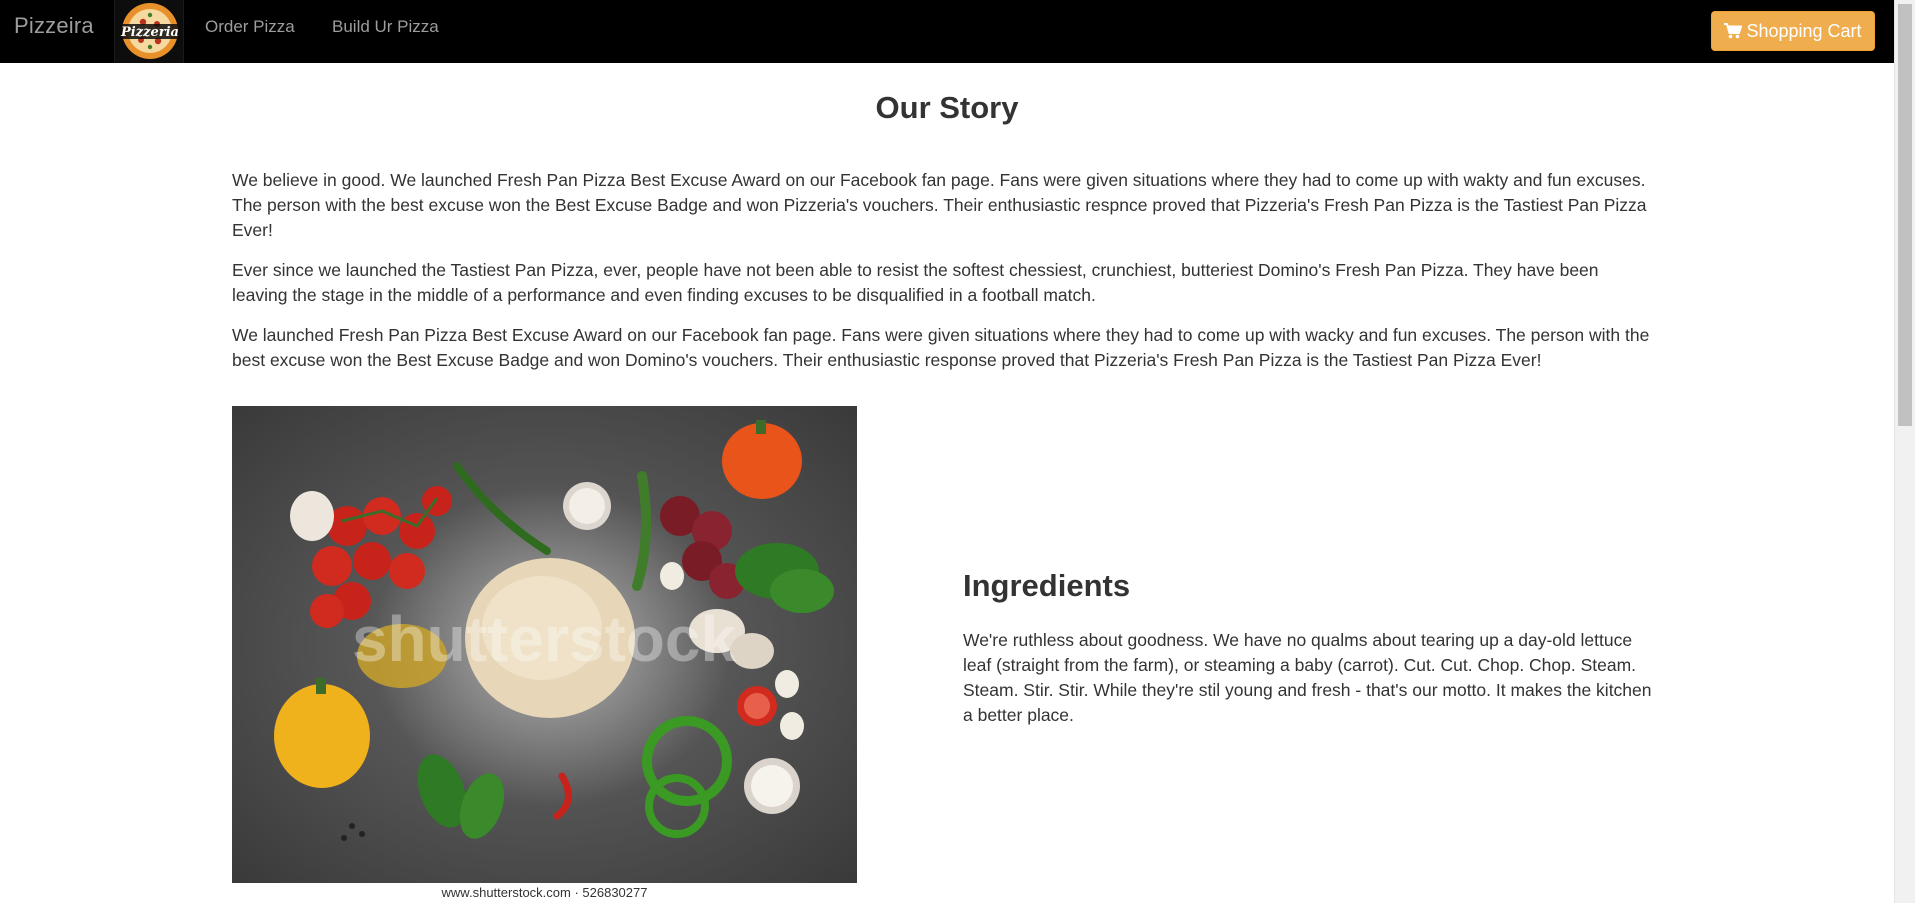 Image resolution: width=1915 pixels, height=903 pixels. Describe the element at coordinates (385, 27) in the screenshot. I see `nav-build-ur-pizza: Build Ur Pizza` at that location.